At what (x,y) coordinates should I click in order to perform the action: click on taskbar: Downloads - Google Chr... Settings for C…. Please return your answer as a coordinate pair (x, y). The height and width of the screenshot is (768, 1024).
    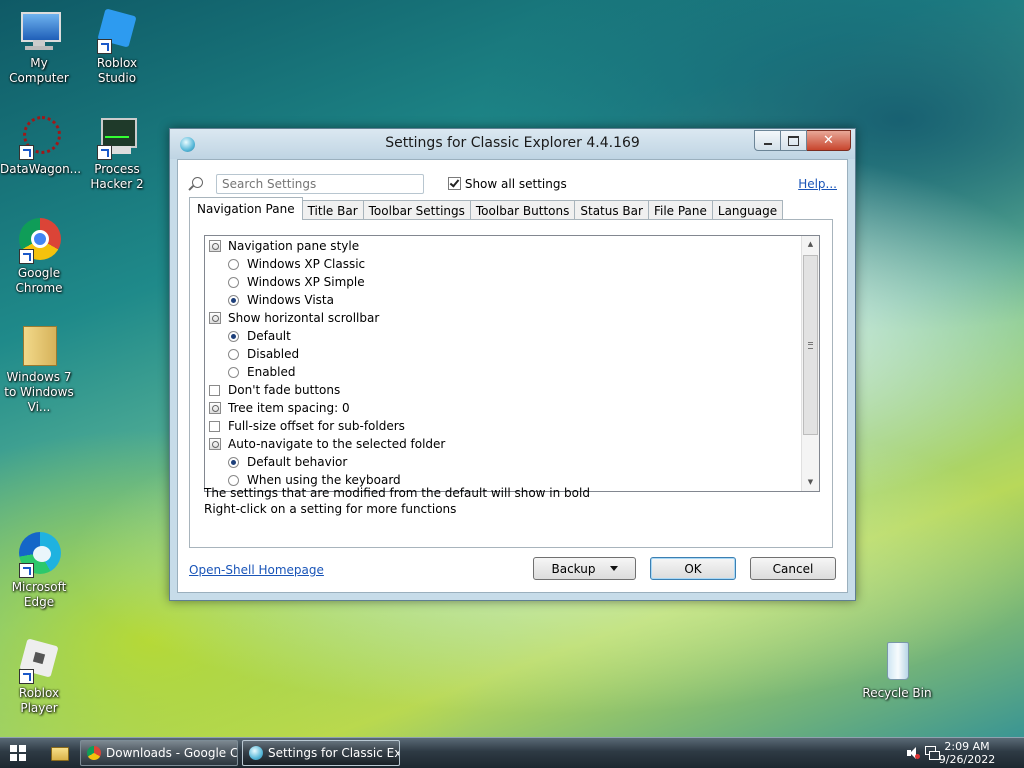
    Looking at the image, I should click on (512, 752).